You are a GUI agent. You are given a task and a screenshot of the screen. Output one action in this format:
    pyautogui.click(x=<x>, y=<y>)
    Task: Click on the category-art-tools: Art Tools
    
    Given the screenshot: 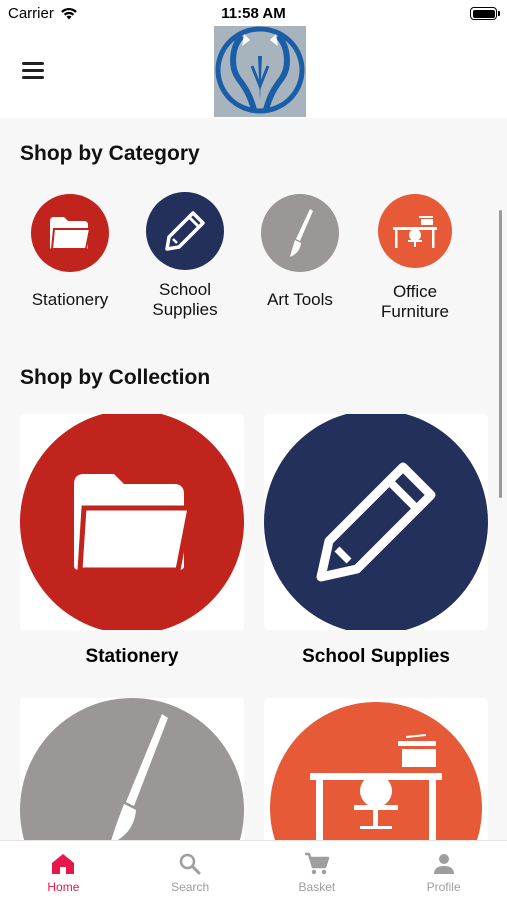 What is the action you would take?
    pyautogui.click(x=300, y=252)
    